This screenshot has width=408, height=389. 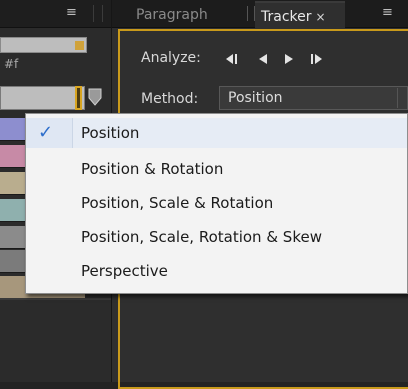 I want to click on menu-item-label: Perspective, so click(x=124, y=271).